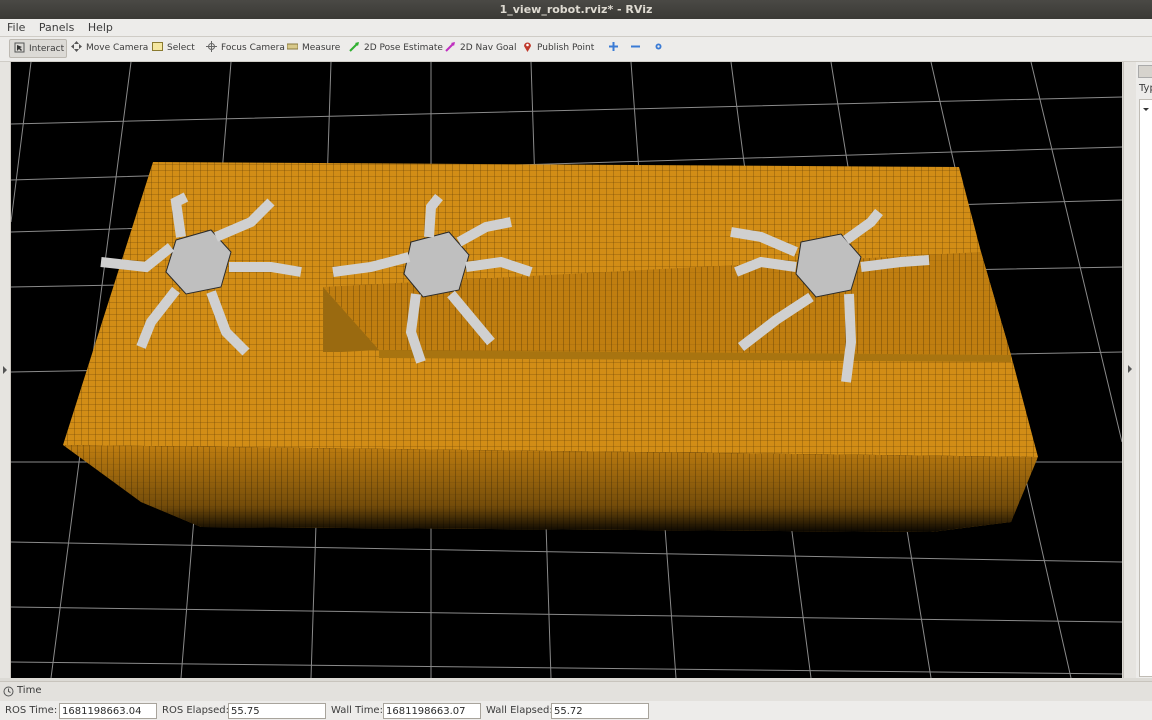  I want to click on select-button: Select, so click(173, 48).